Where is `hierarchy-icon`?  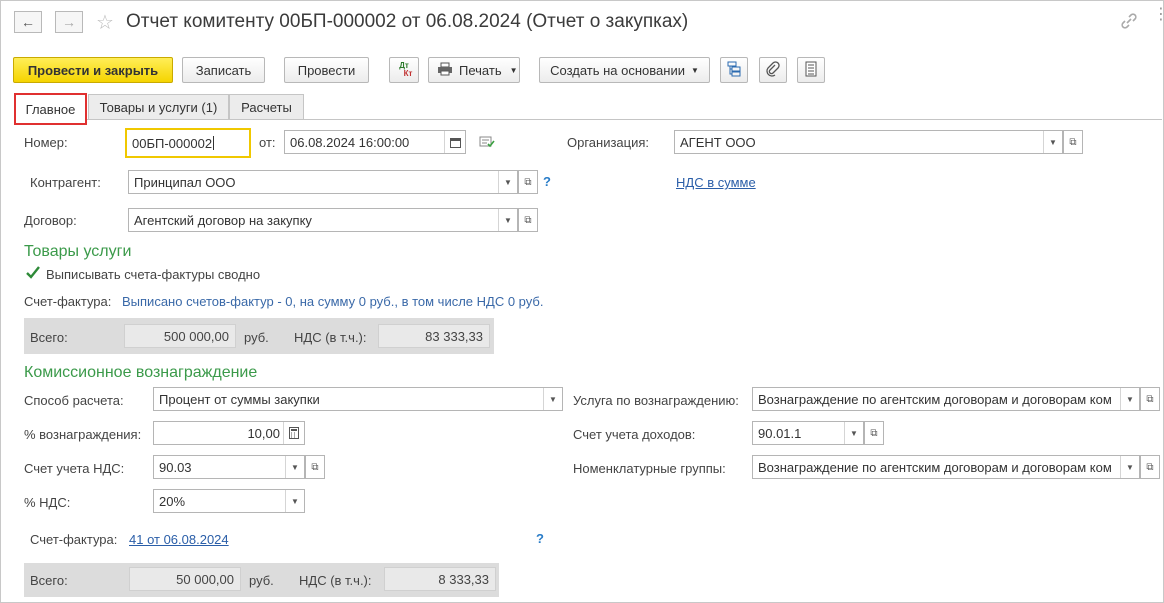 hierarchy-icon is located at coordinates (734, 70).